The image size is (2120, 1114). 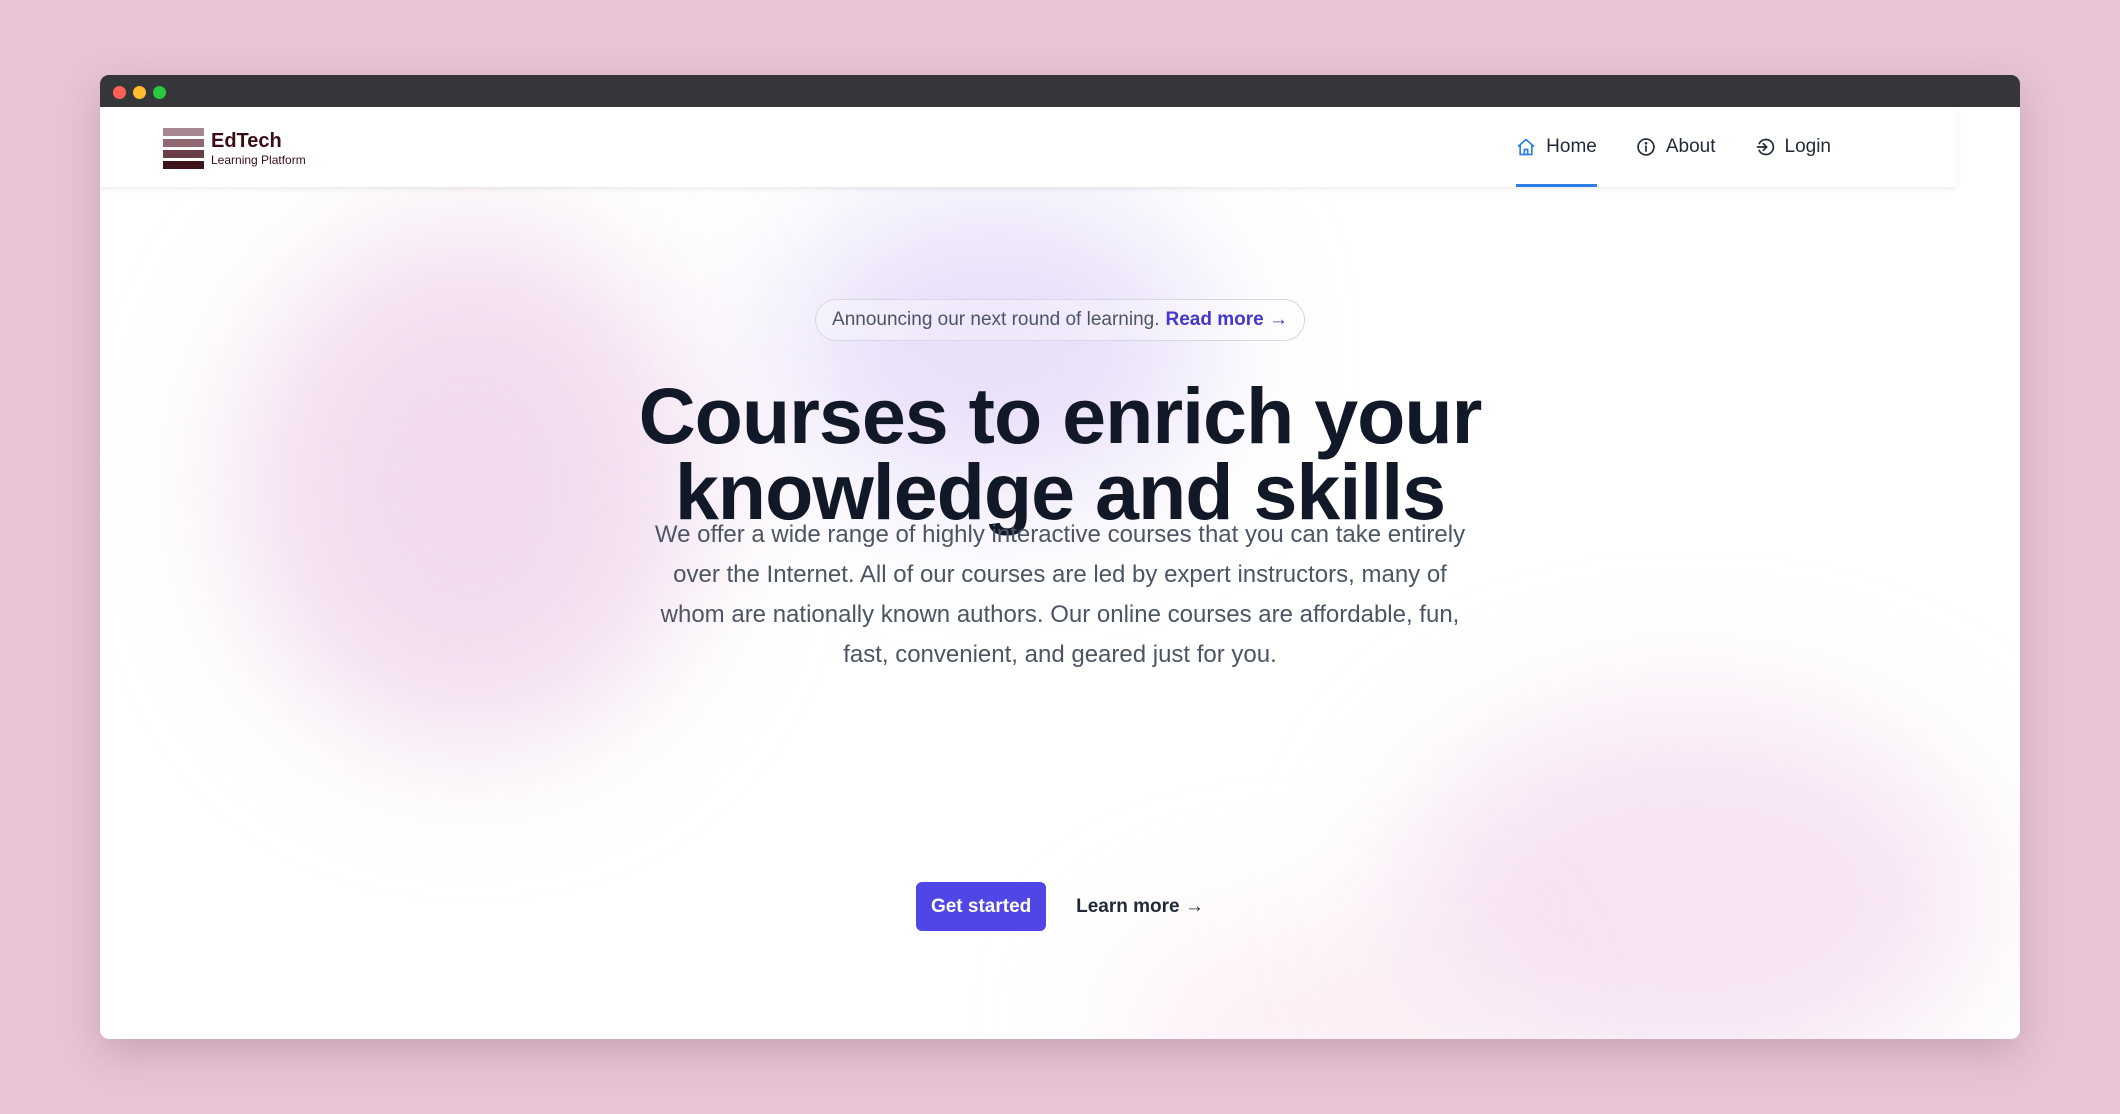 I want to click on get-started-button: Get started, so click(x=981, y=906).